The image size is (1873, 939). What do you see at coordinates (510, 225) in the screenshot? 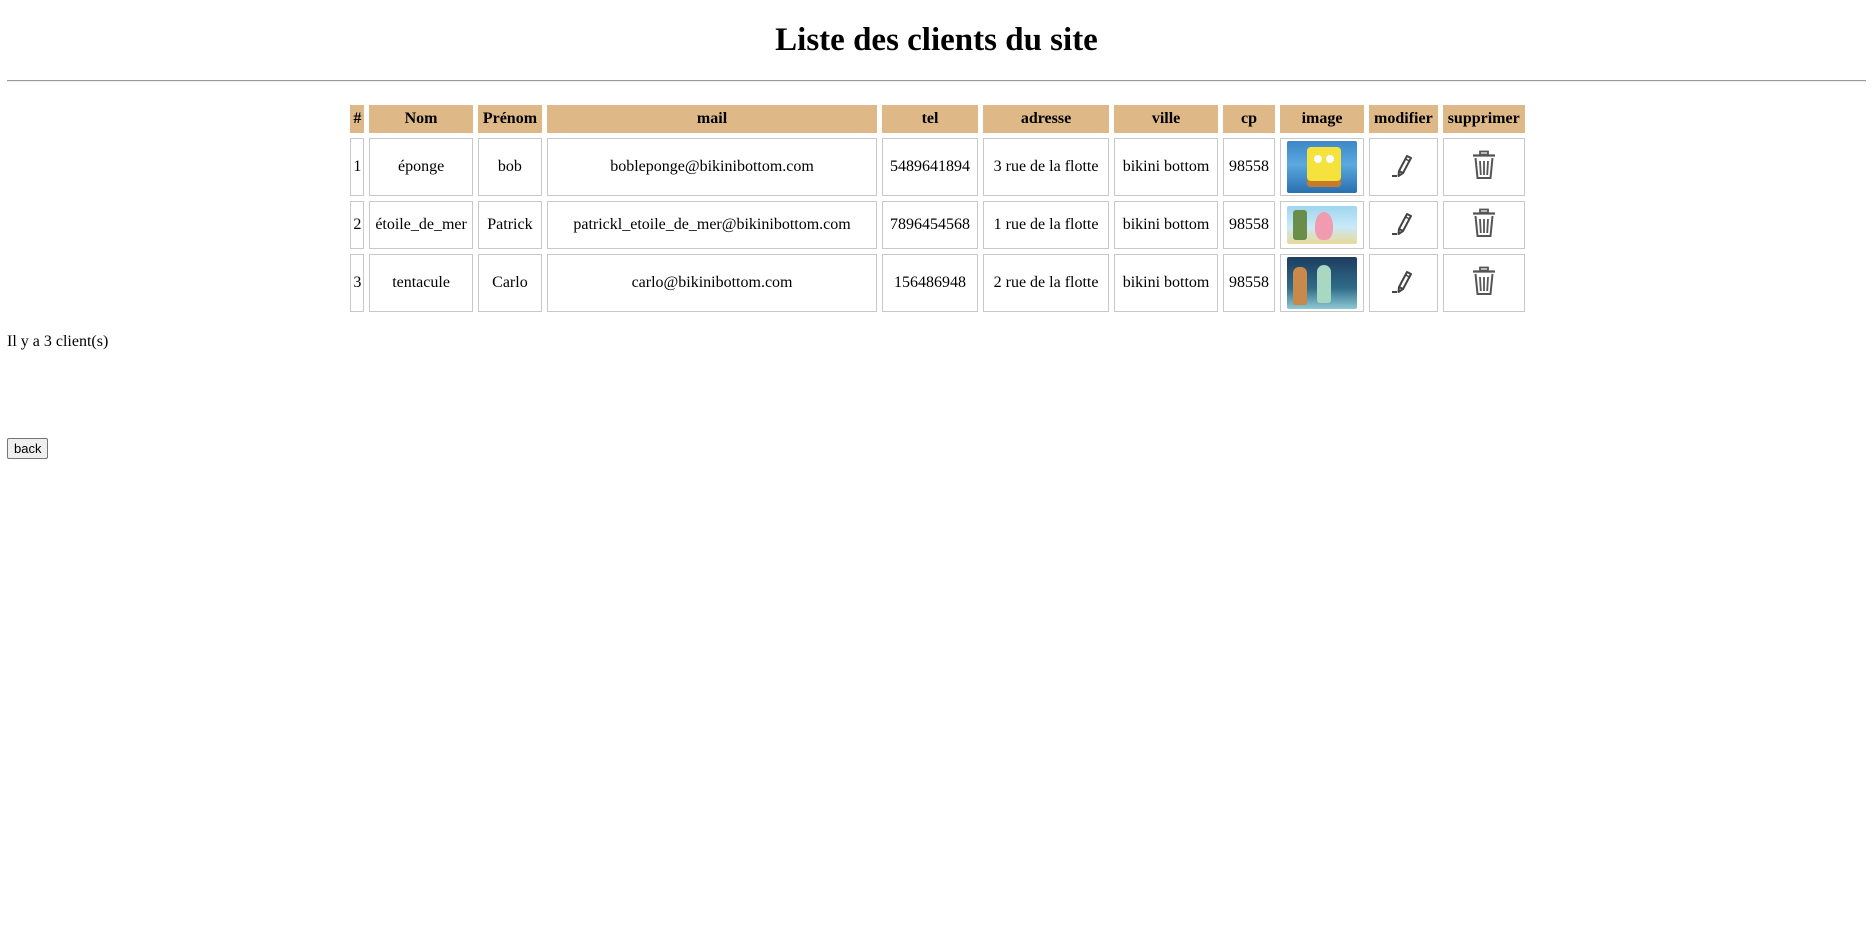
I see `cell-prenom: Patrick` at bounding box center [510, 225].